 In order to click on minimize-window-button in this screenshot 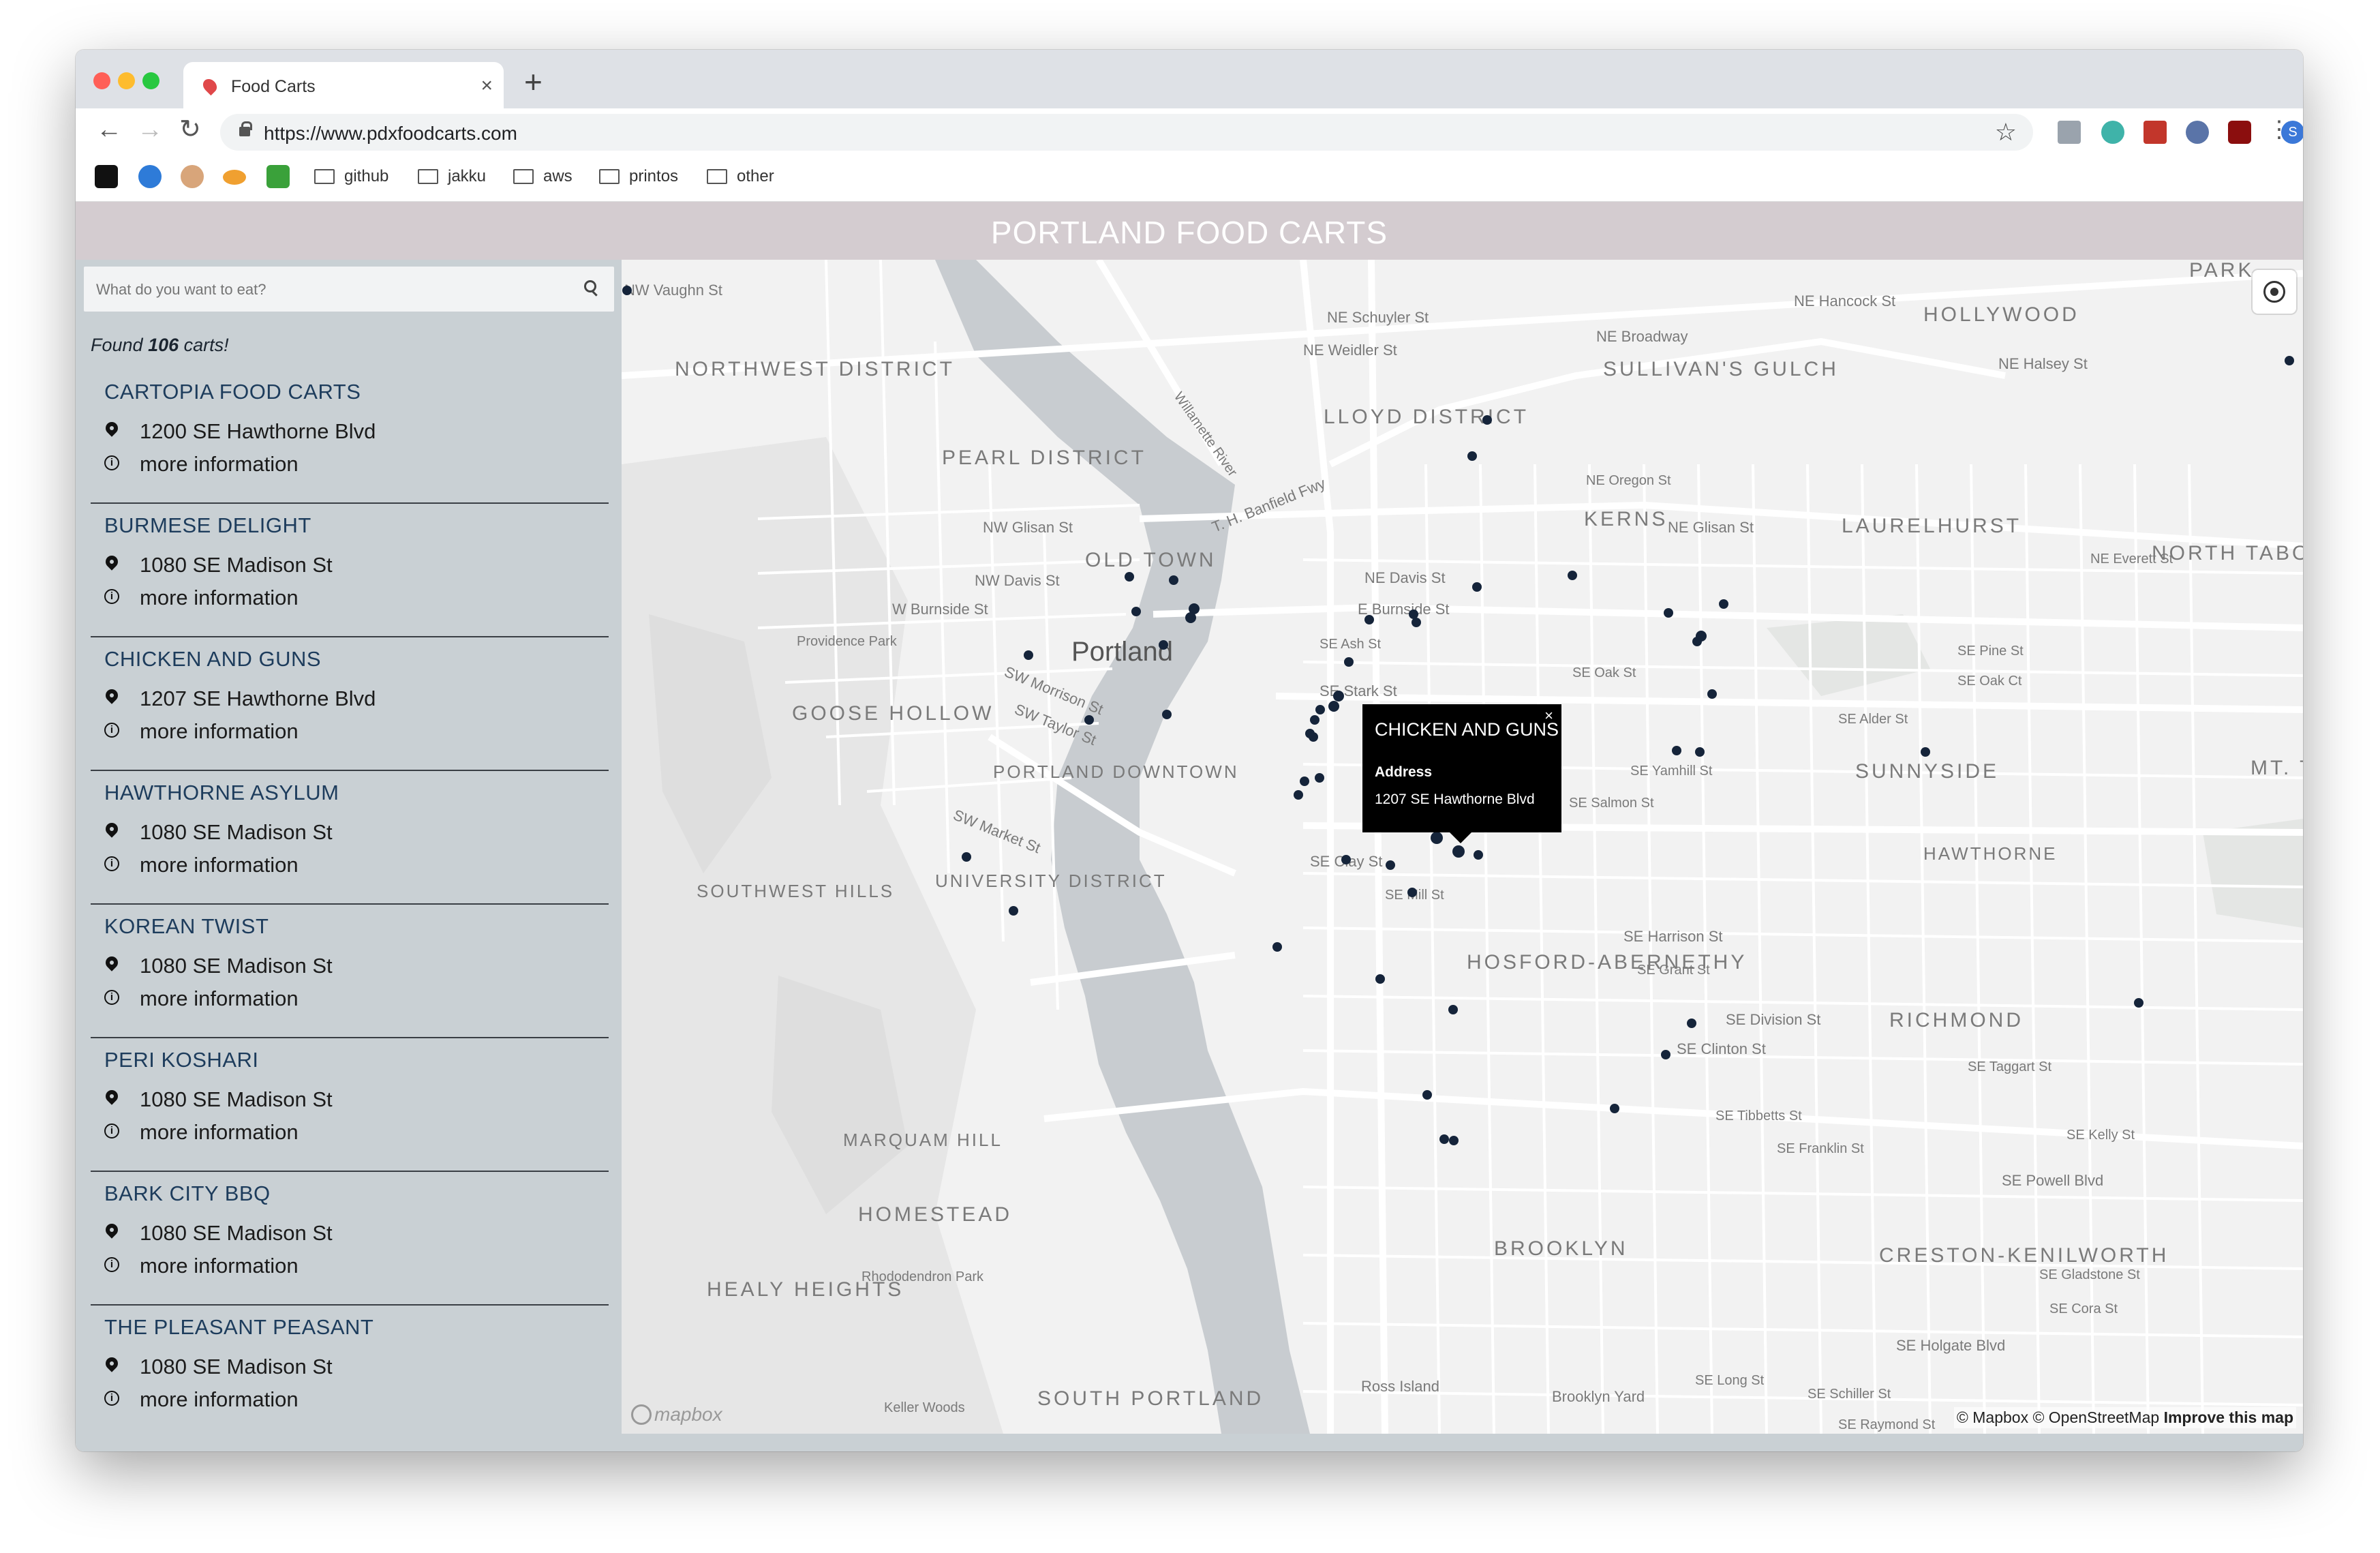, I will do `click(126, 80)`.